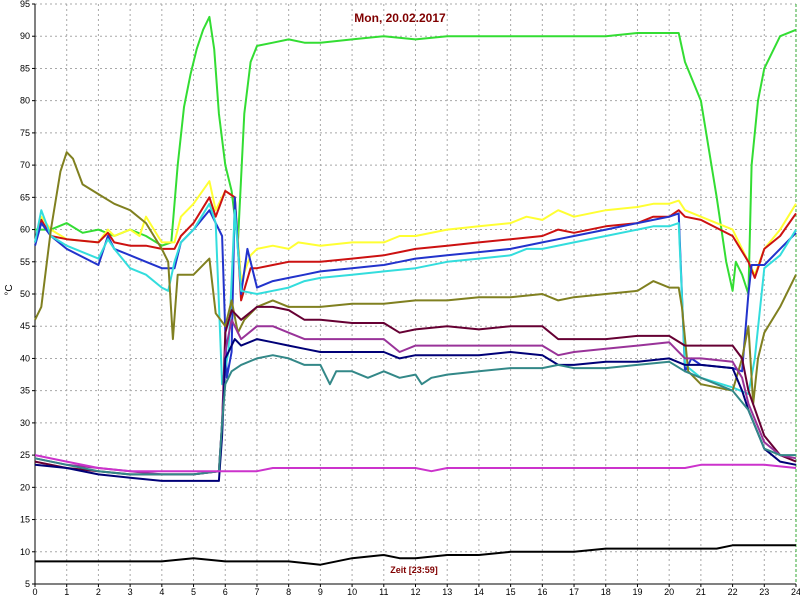  Describe the element at coordinates (25, 68) in the screenshot. I see `y-tick-label: 85` at that location.